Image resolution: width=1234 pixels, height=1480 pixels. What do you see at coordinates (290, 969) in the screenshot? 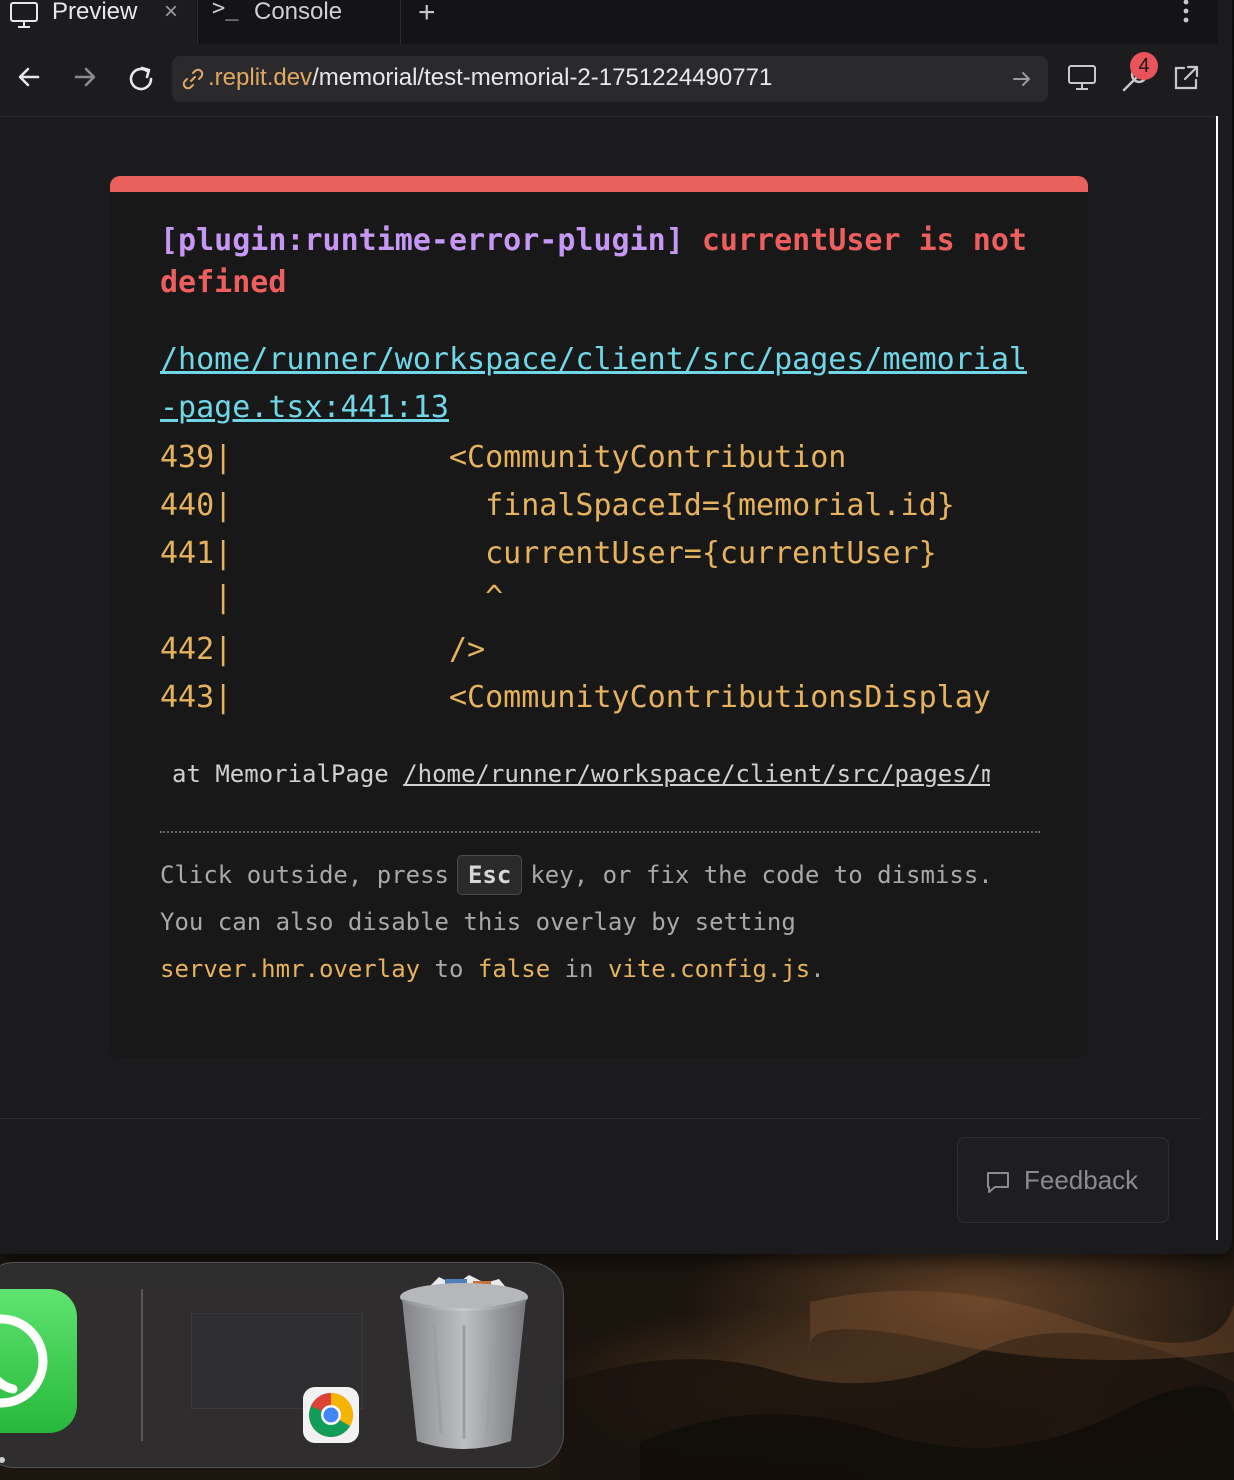
I see `tip-code: server.hmr.overlay` at bounding box center [290, 969].